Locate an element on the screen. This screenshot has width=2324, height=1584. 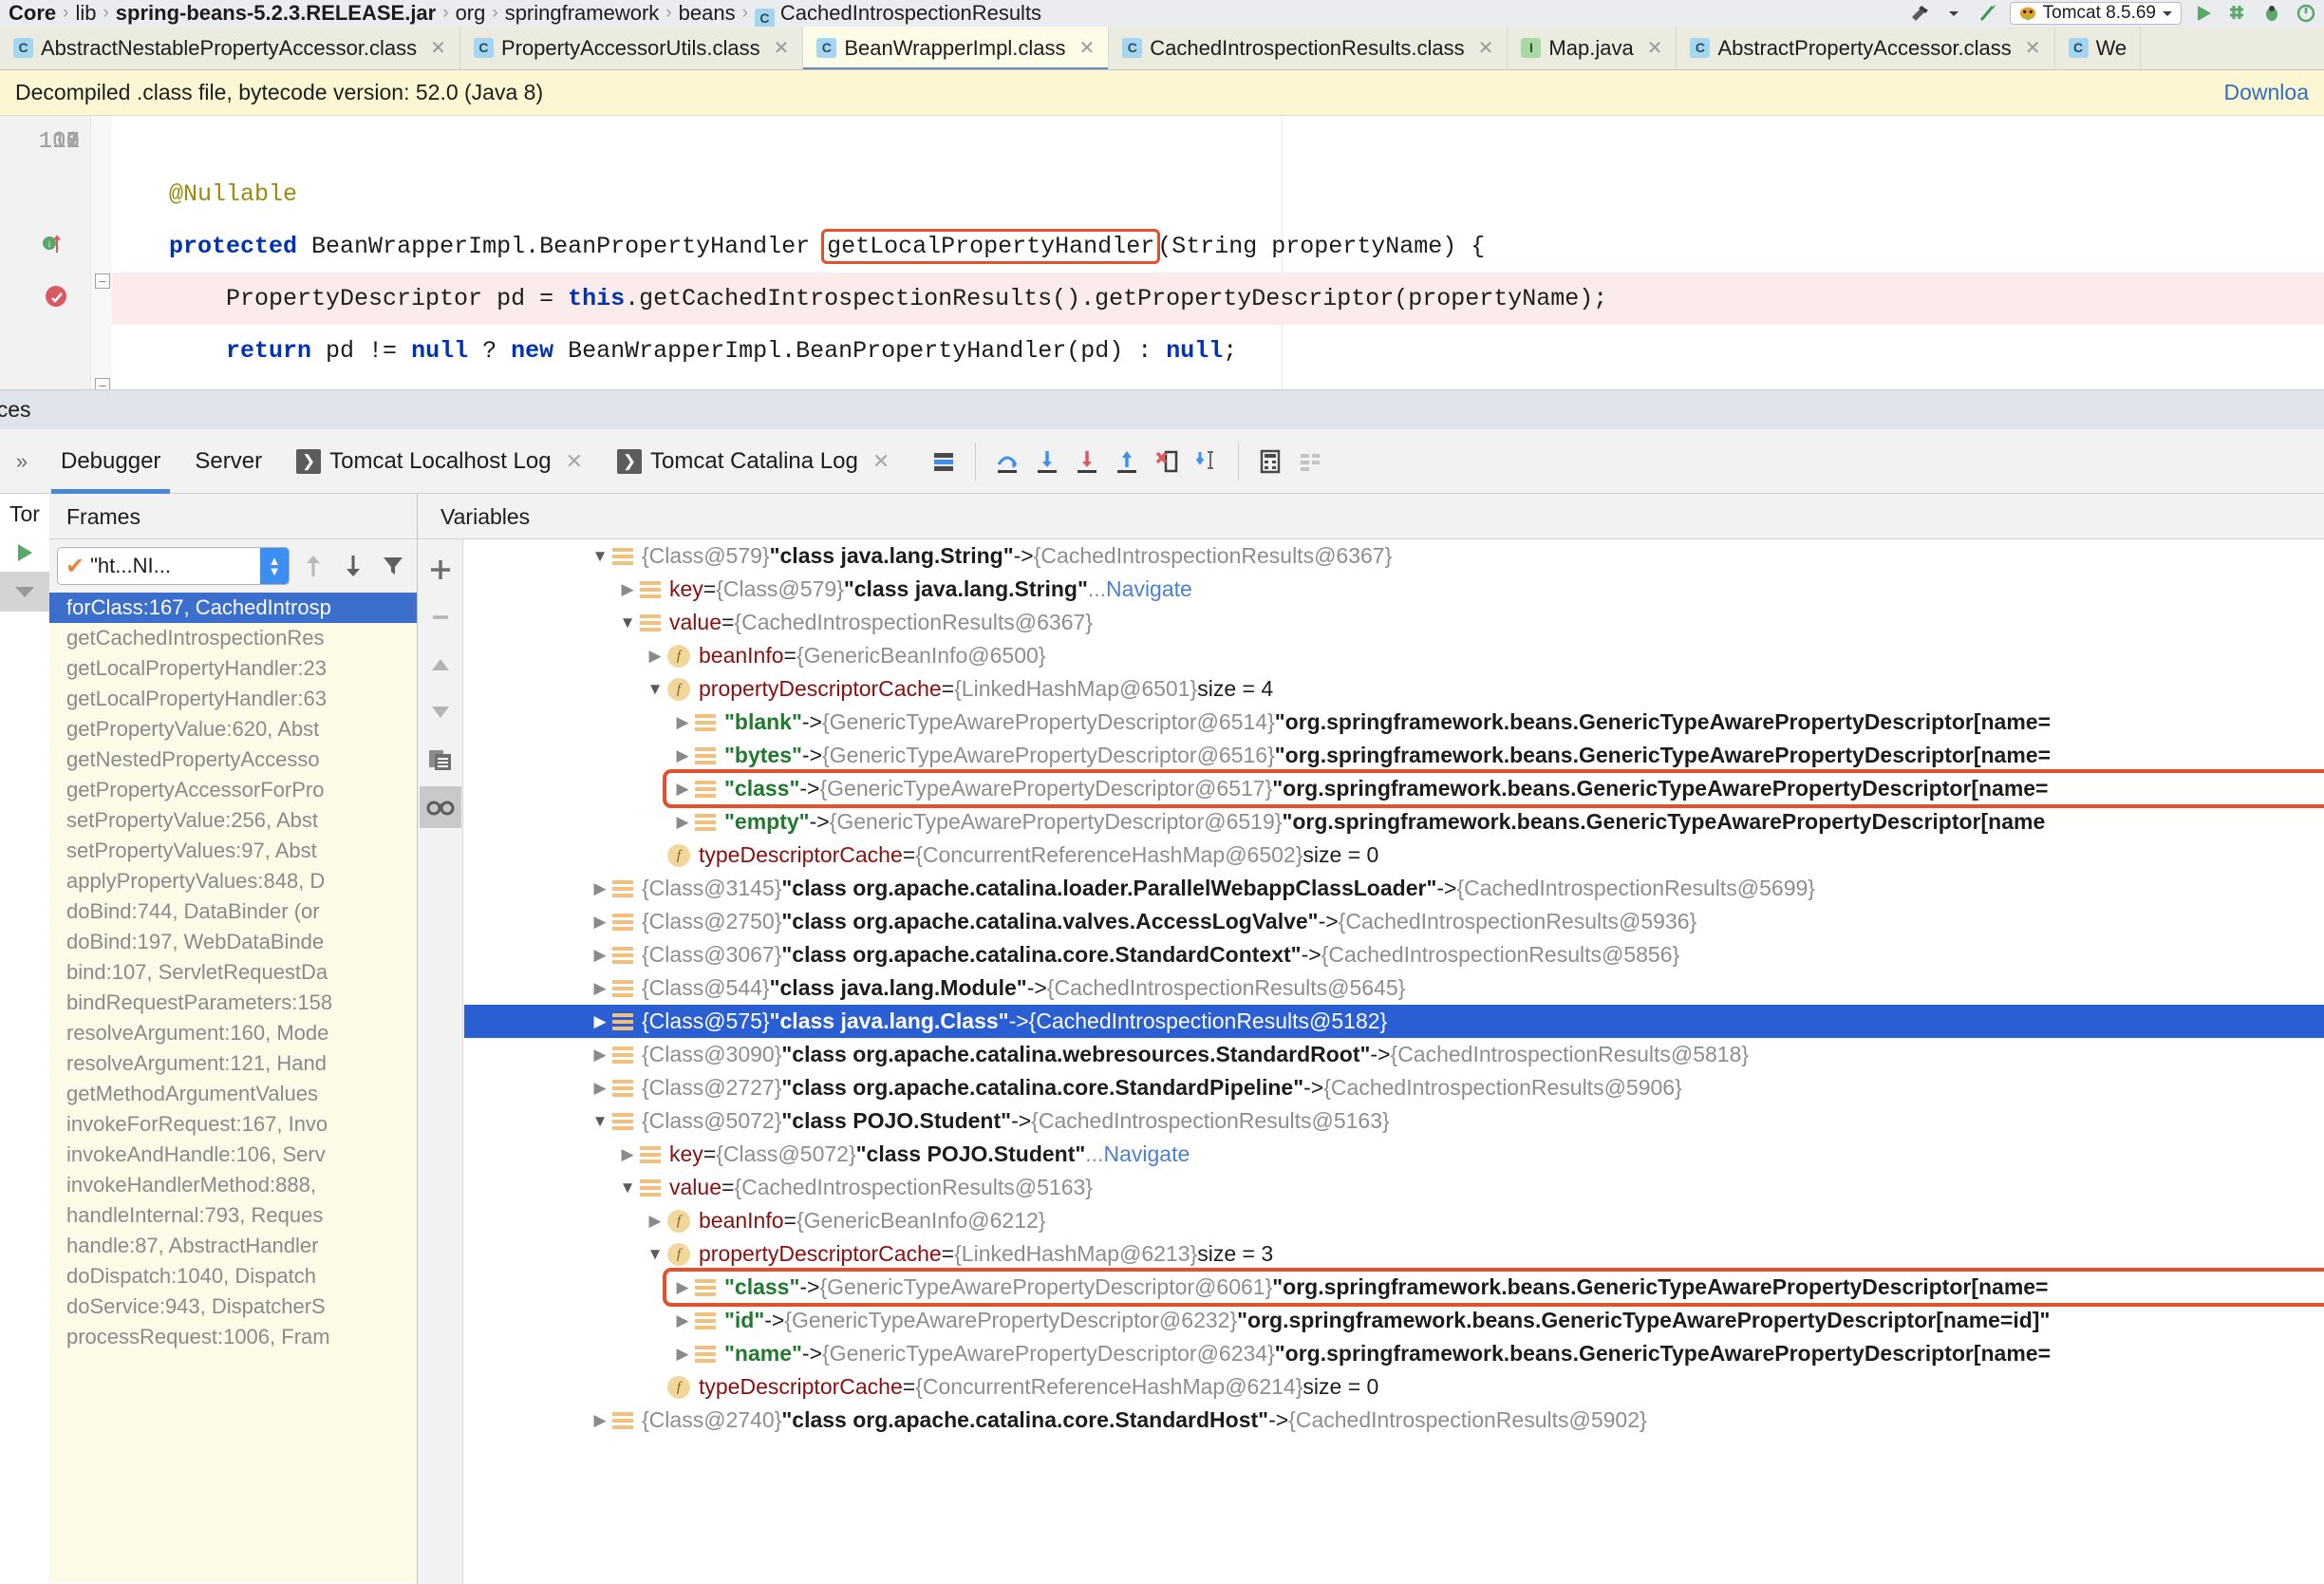
frame-item: invokeHandlerMethod:888, is located at coordinates (233, 1185).